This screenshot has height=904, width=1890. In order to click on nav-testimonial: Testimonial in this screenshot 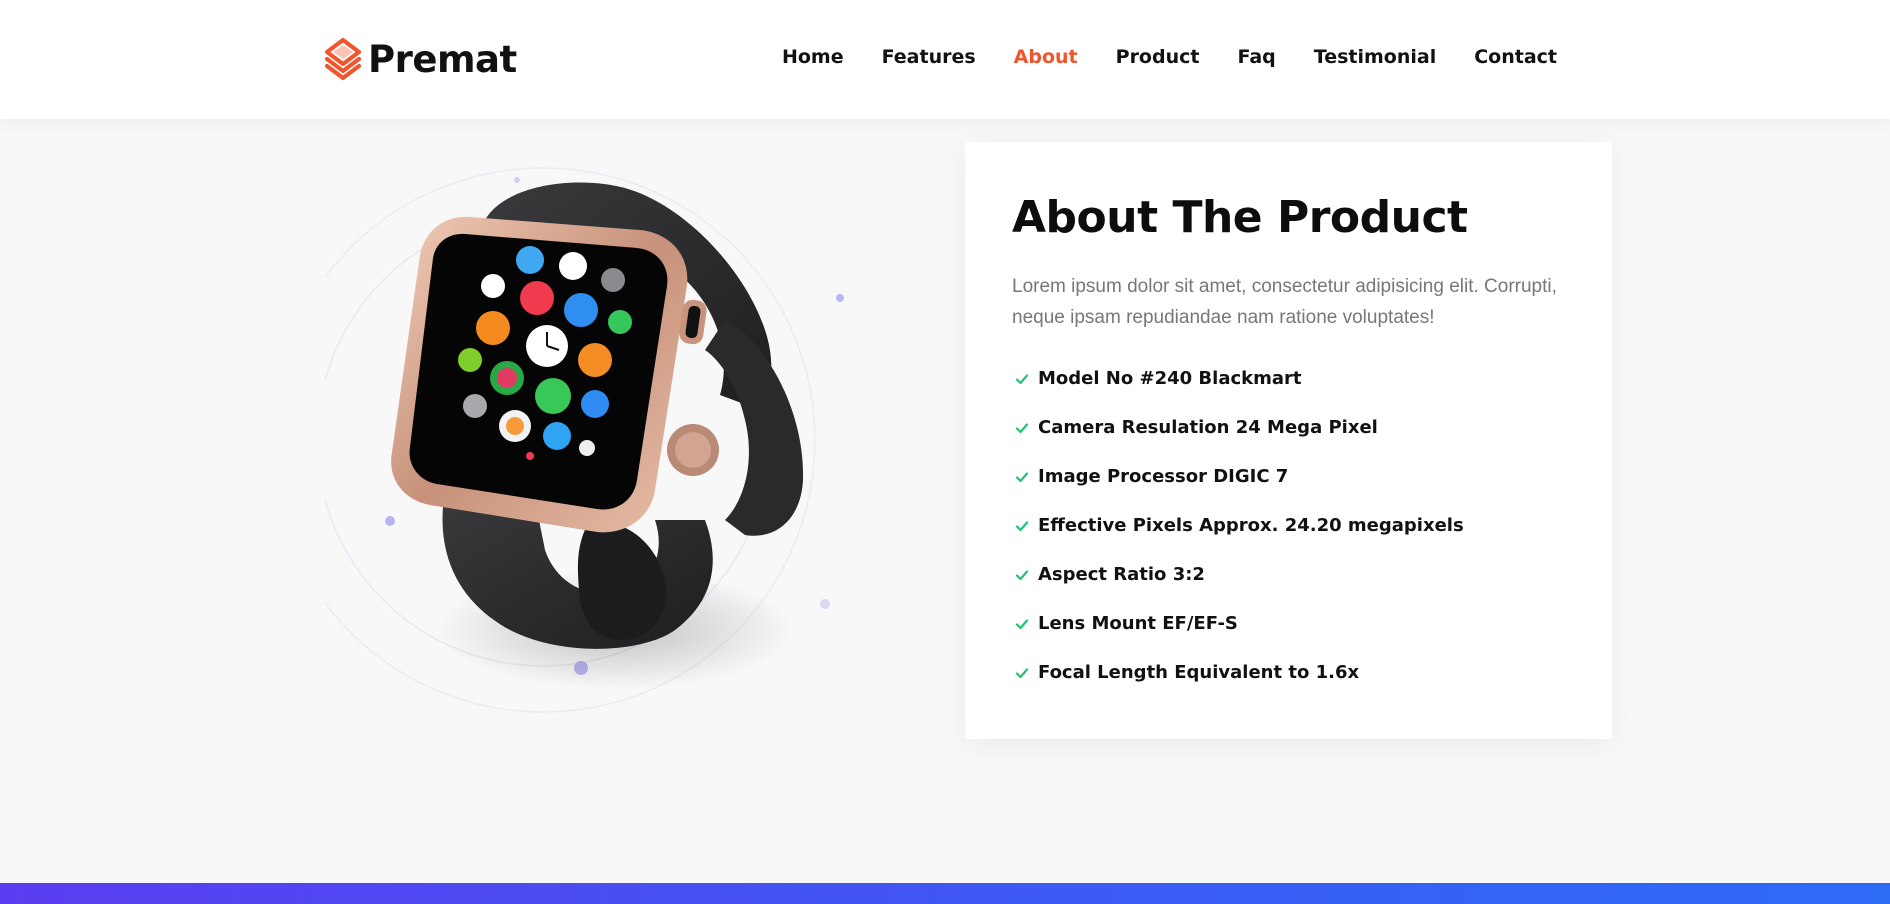, I will do `click(1375, 57)`.